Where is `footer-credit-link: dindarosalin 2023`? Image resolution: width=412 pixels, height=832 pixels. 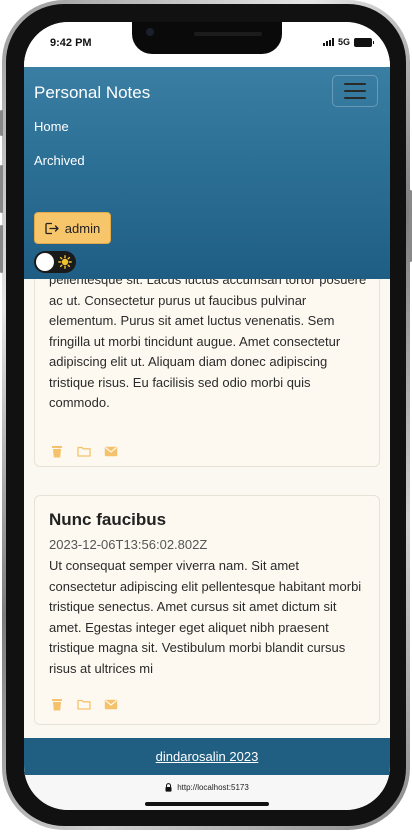 footer-credit-link: dindarosalin 2023 is located at coordinates (207, 756).